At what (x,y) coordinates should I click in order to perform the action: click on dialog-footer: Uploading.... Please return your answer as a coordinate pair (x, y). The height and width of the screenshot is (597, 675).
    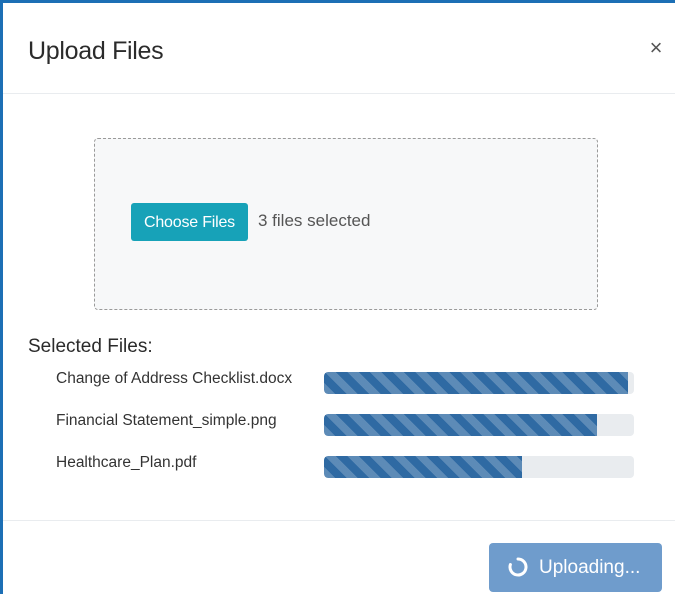
    Looking at the image, I should click on (339, 558).